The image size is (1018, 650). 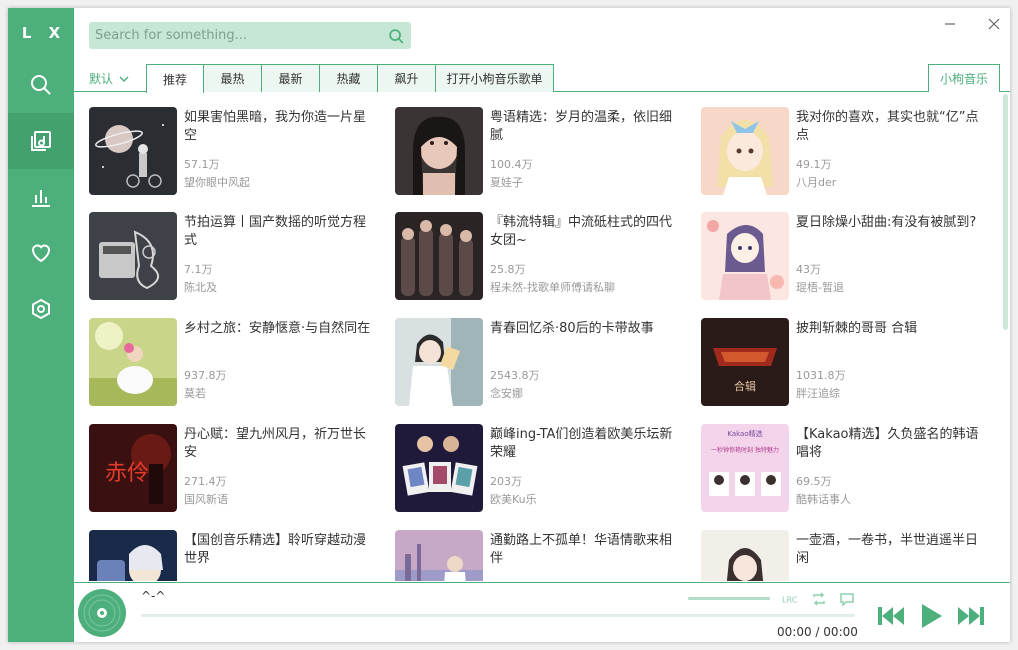 What do you see at coordinates (506, 182) in the screenshot?
I see `playlist-author: 夏娃子` at bounding box center [506, 182].